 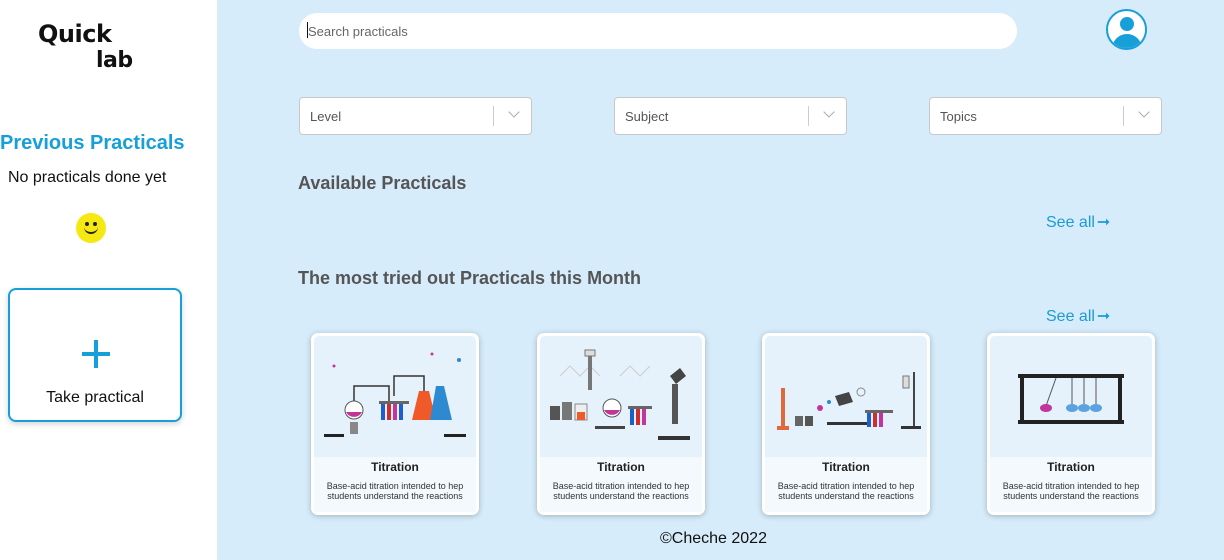 What do you see at coordinates (307, 30) in the screenshot?
I see `text-cursor` at bounding box center [307, 30].